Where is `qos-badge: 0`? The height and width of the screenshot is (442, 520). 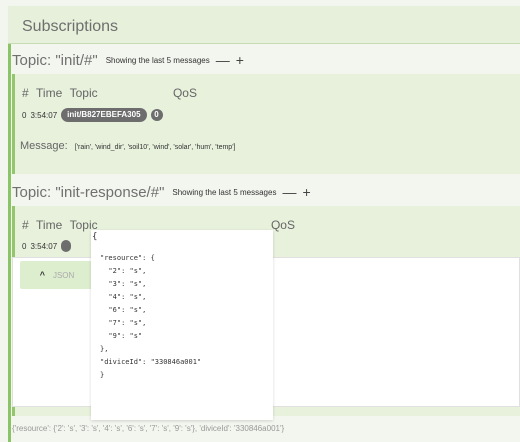 qos-badge: 0 is located at coordinates (156, 115).